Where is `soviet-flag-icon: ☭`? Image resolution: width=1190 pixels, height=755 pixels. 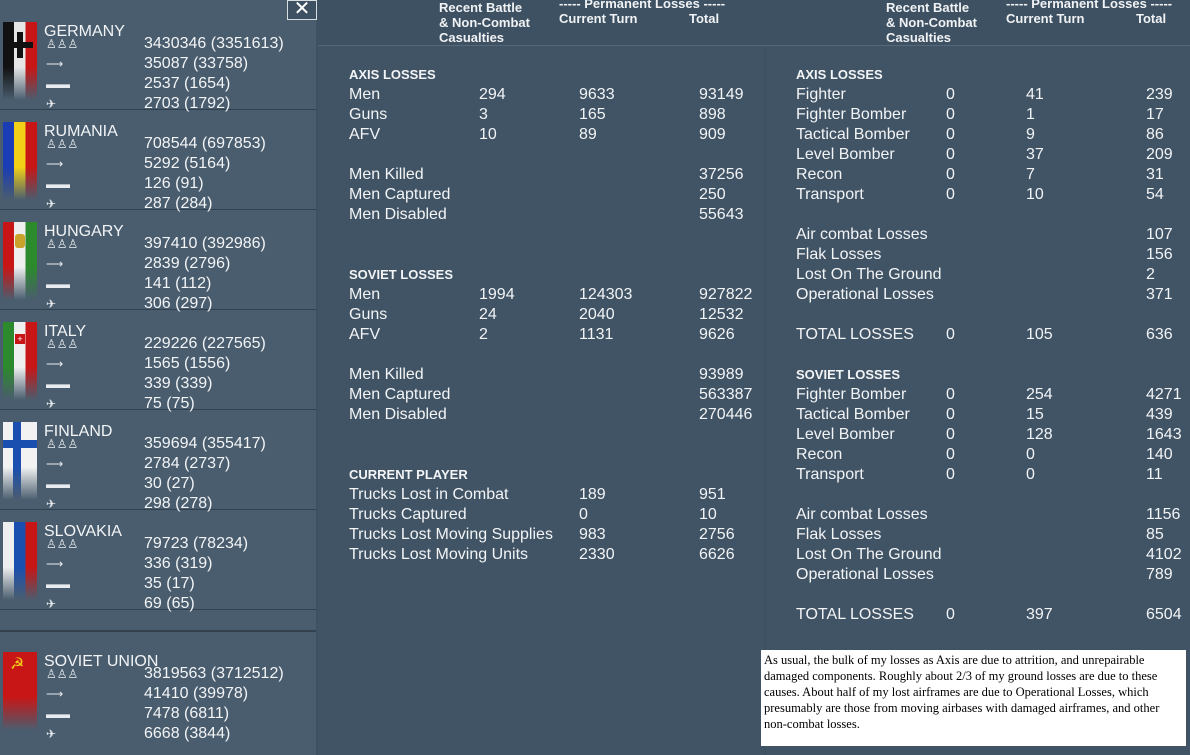
soviet-flag-icon: ☭ is located at coordinates (20, 691).